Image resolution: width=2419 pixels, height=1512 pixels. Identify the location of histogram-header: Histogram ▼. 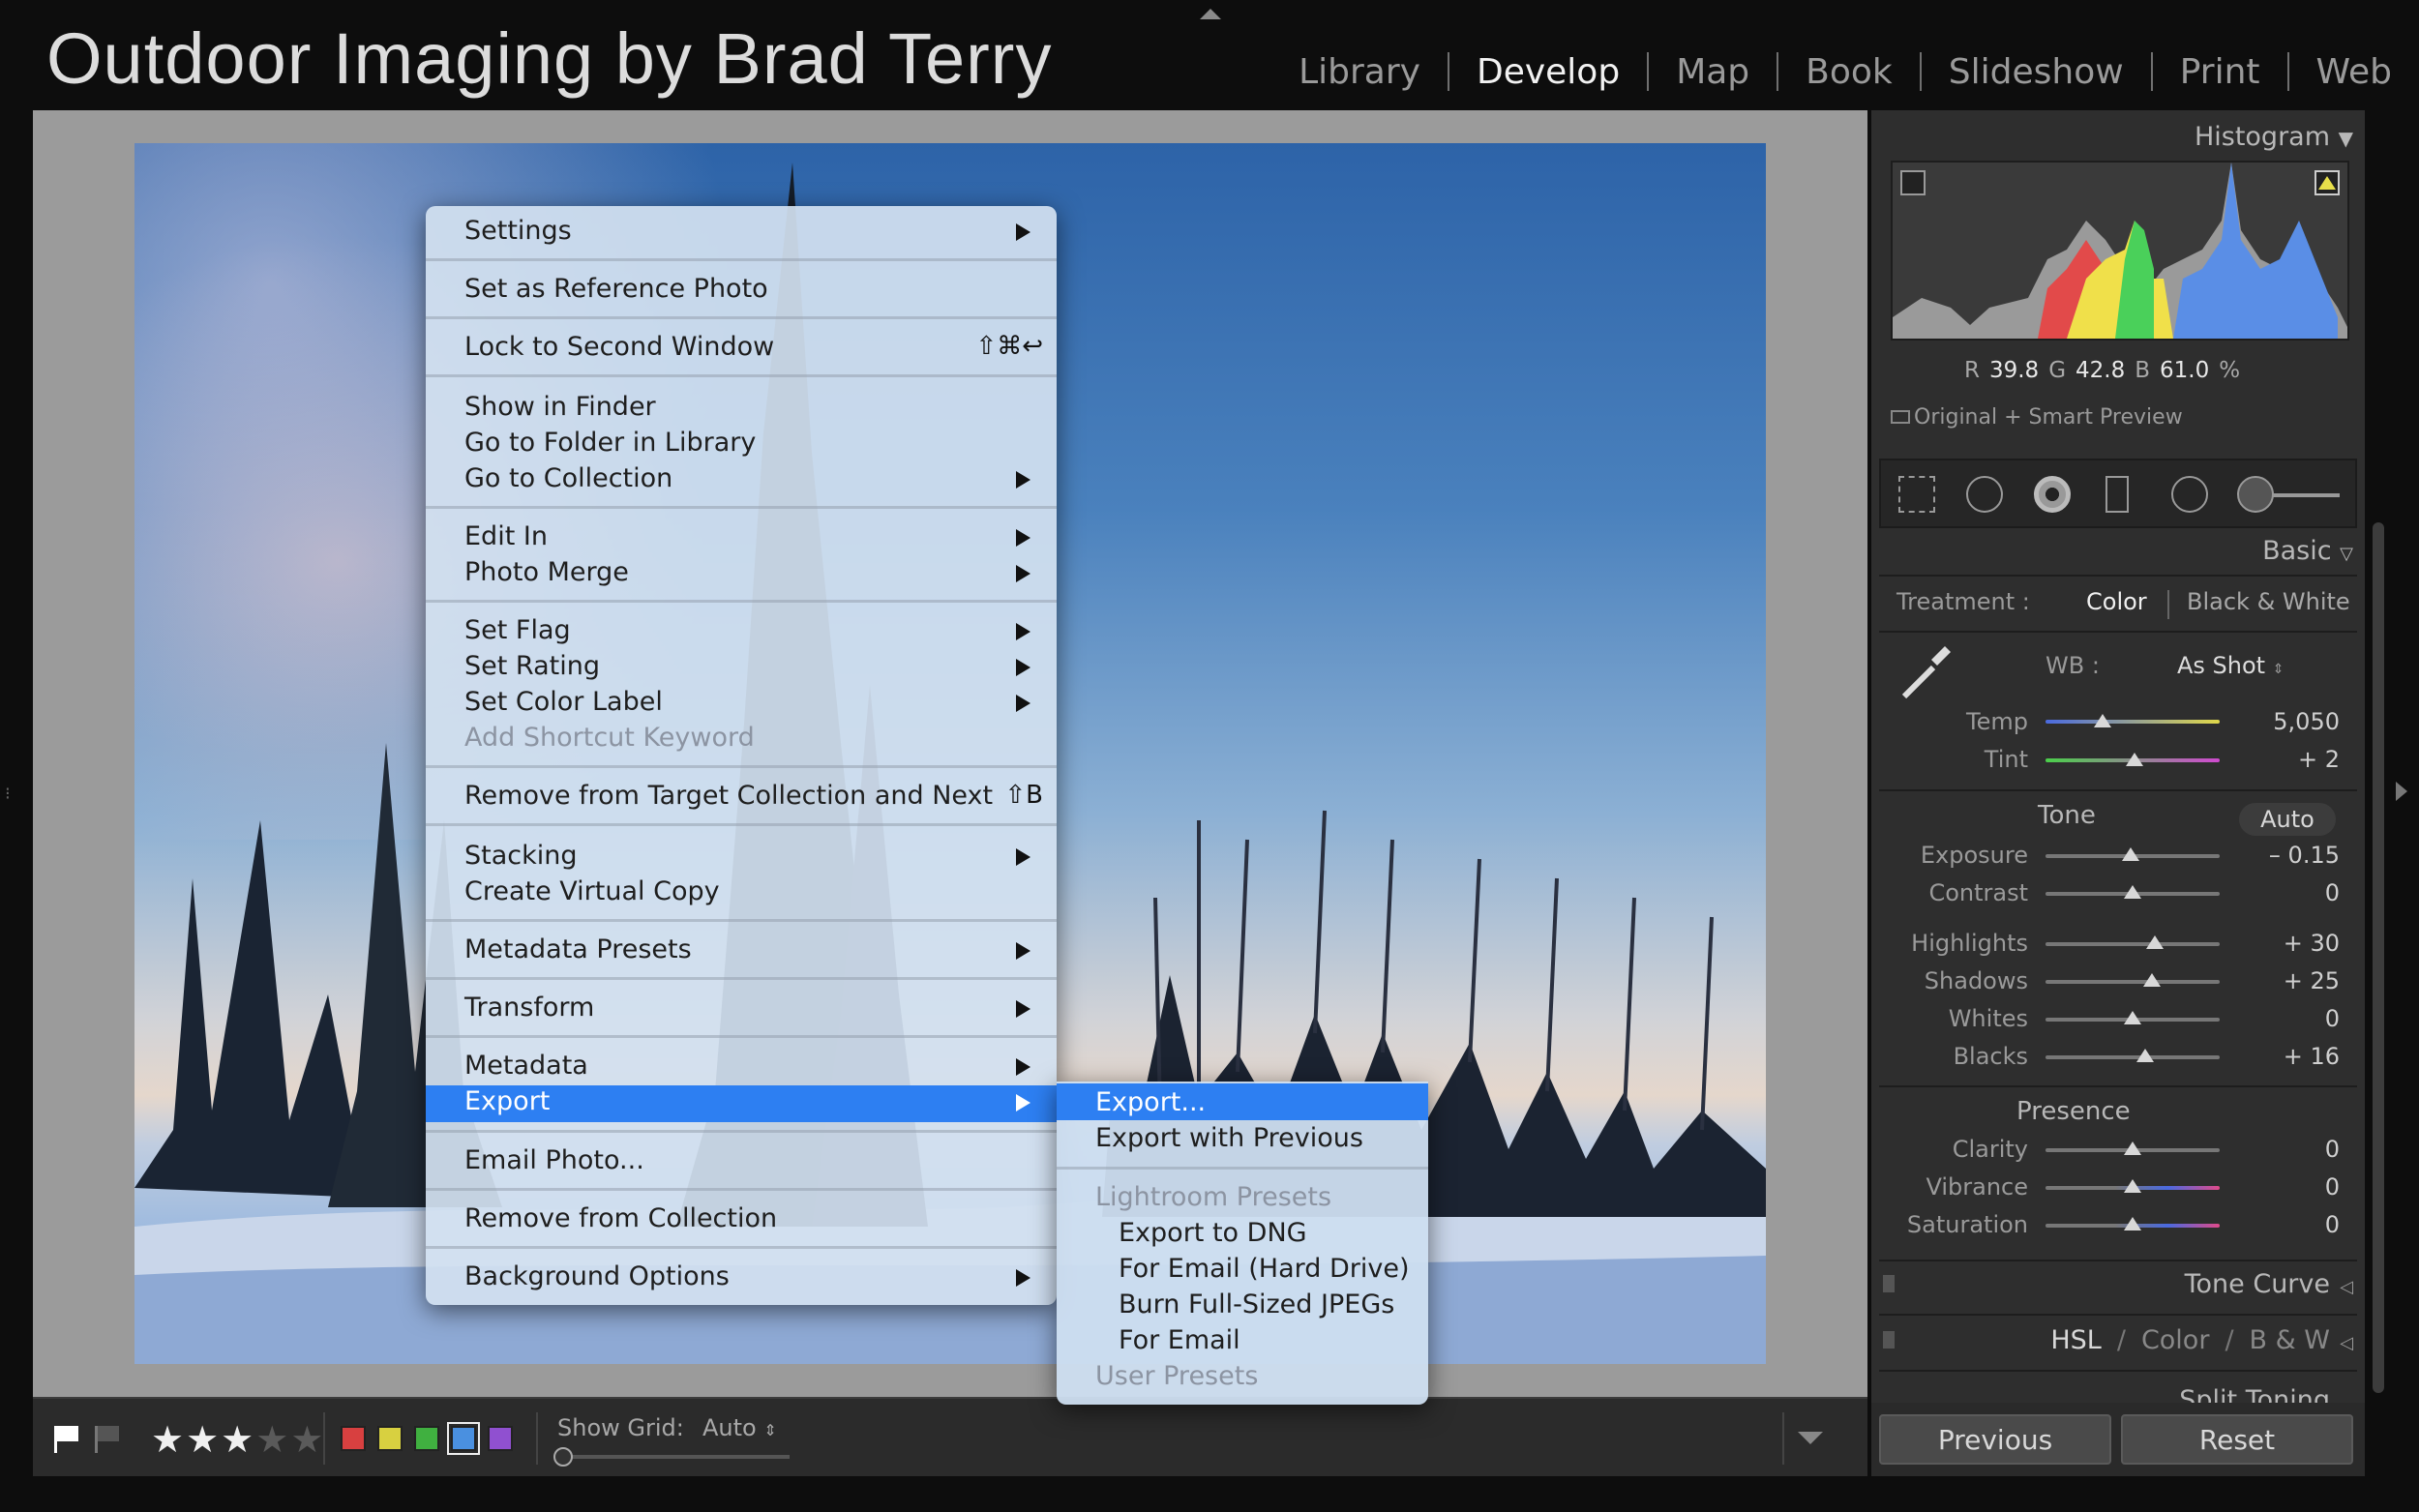
(2274, 137).